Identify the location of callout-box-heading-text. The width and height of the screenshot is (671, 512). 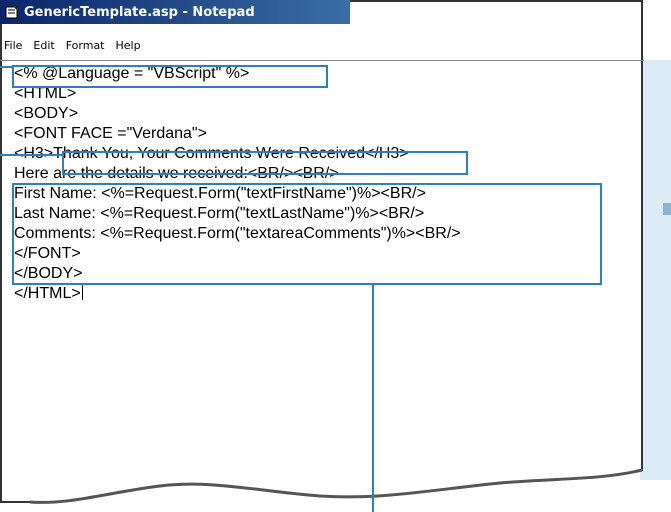
(265, 163).